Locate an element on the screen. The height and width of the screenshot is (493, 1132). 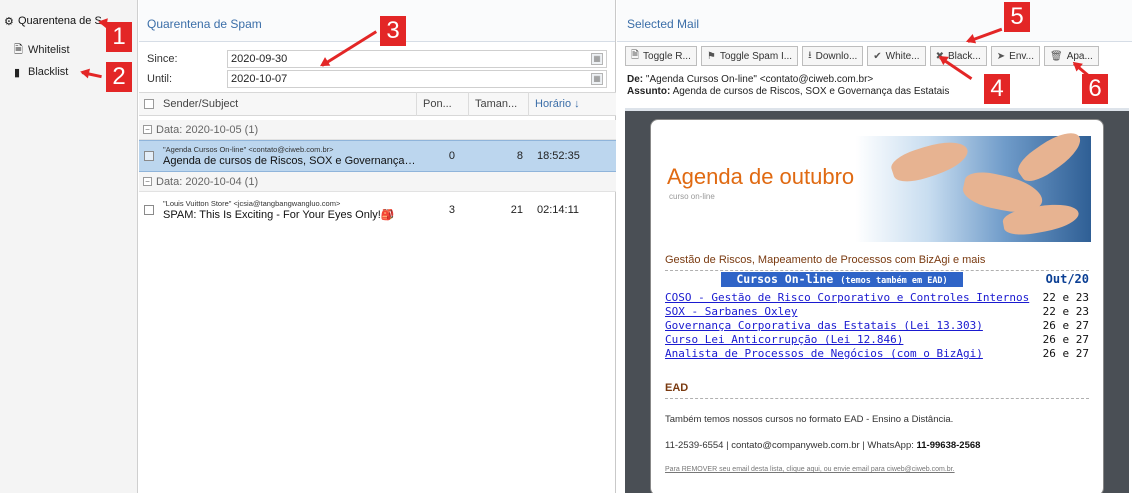
group-header: − Data: 2020-10-05 (1) is located at coordinates (377, 130).